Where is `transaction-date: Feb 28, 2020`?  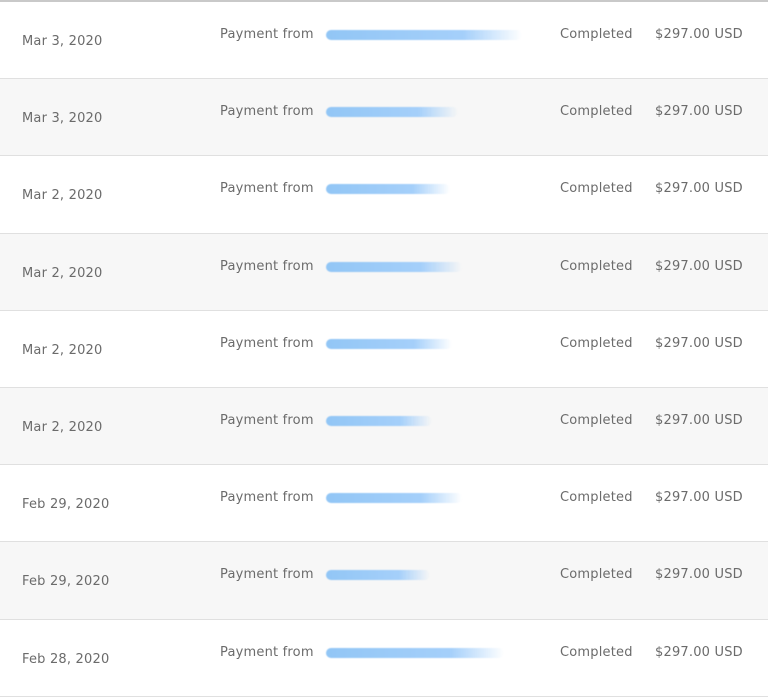 transaction-date: Feb 28, 2020 is located at coordinates (66, 659).